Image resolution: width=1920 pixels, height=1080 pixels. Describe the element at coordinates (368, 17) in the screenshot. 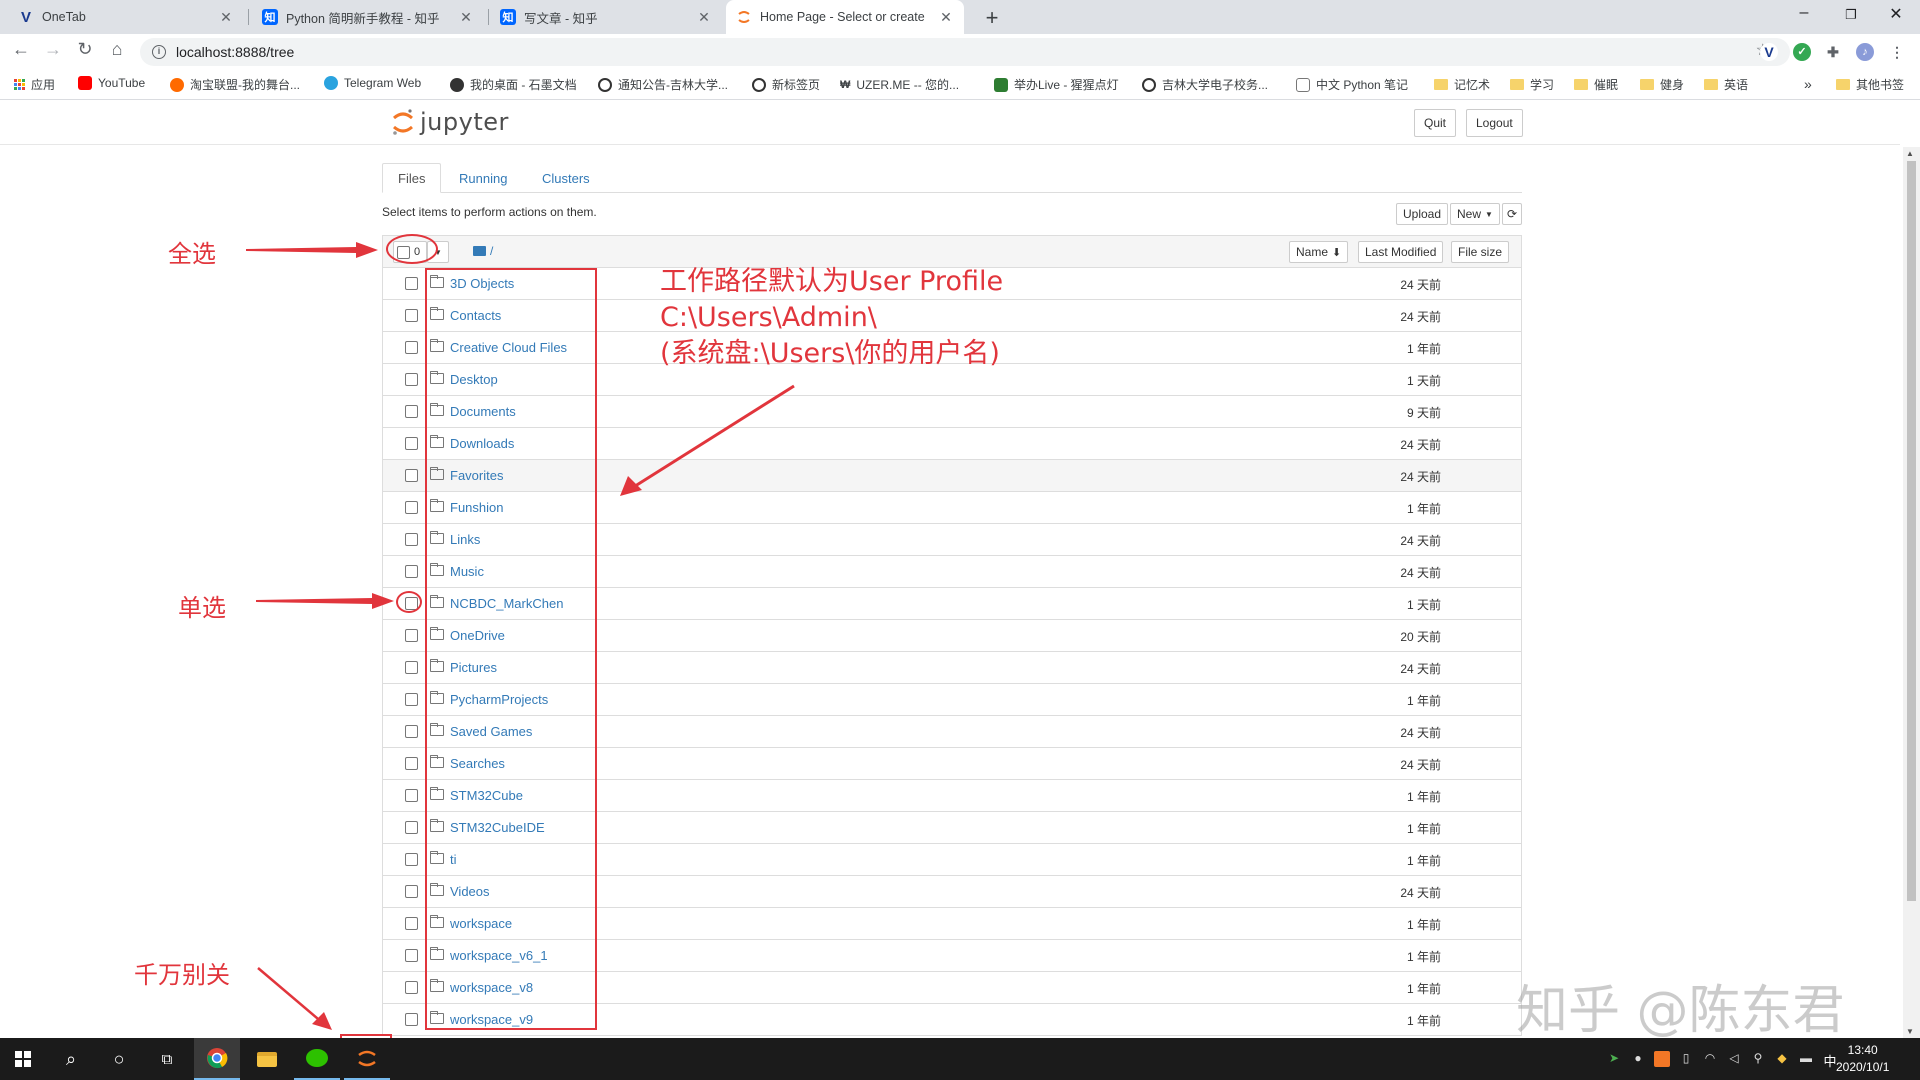

I see `browser-tab-zhihu-python: 知 Python 简明新手教程 - 知乎 ✕` at that location.